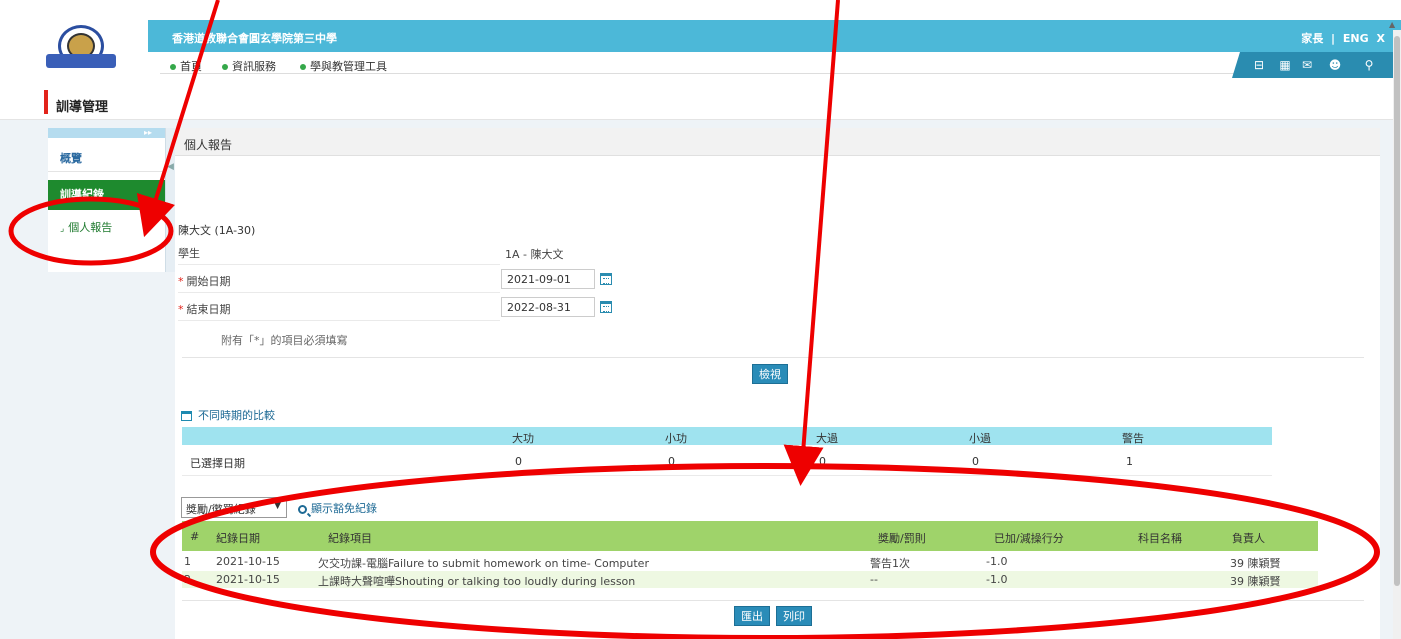  I want to click on title-marker, so click(46, 102).